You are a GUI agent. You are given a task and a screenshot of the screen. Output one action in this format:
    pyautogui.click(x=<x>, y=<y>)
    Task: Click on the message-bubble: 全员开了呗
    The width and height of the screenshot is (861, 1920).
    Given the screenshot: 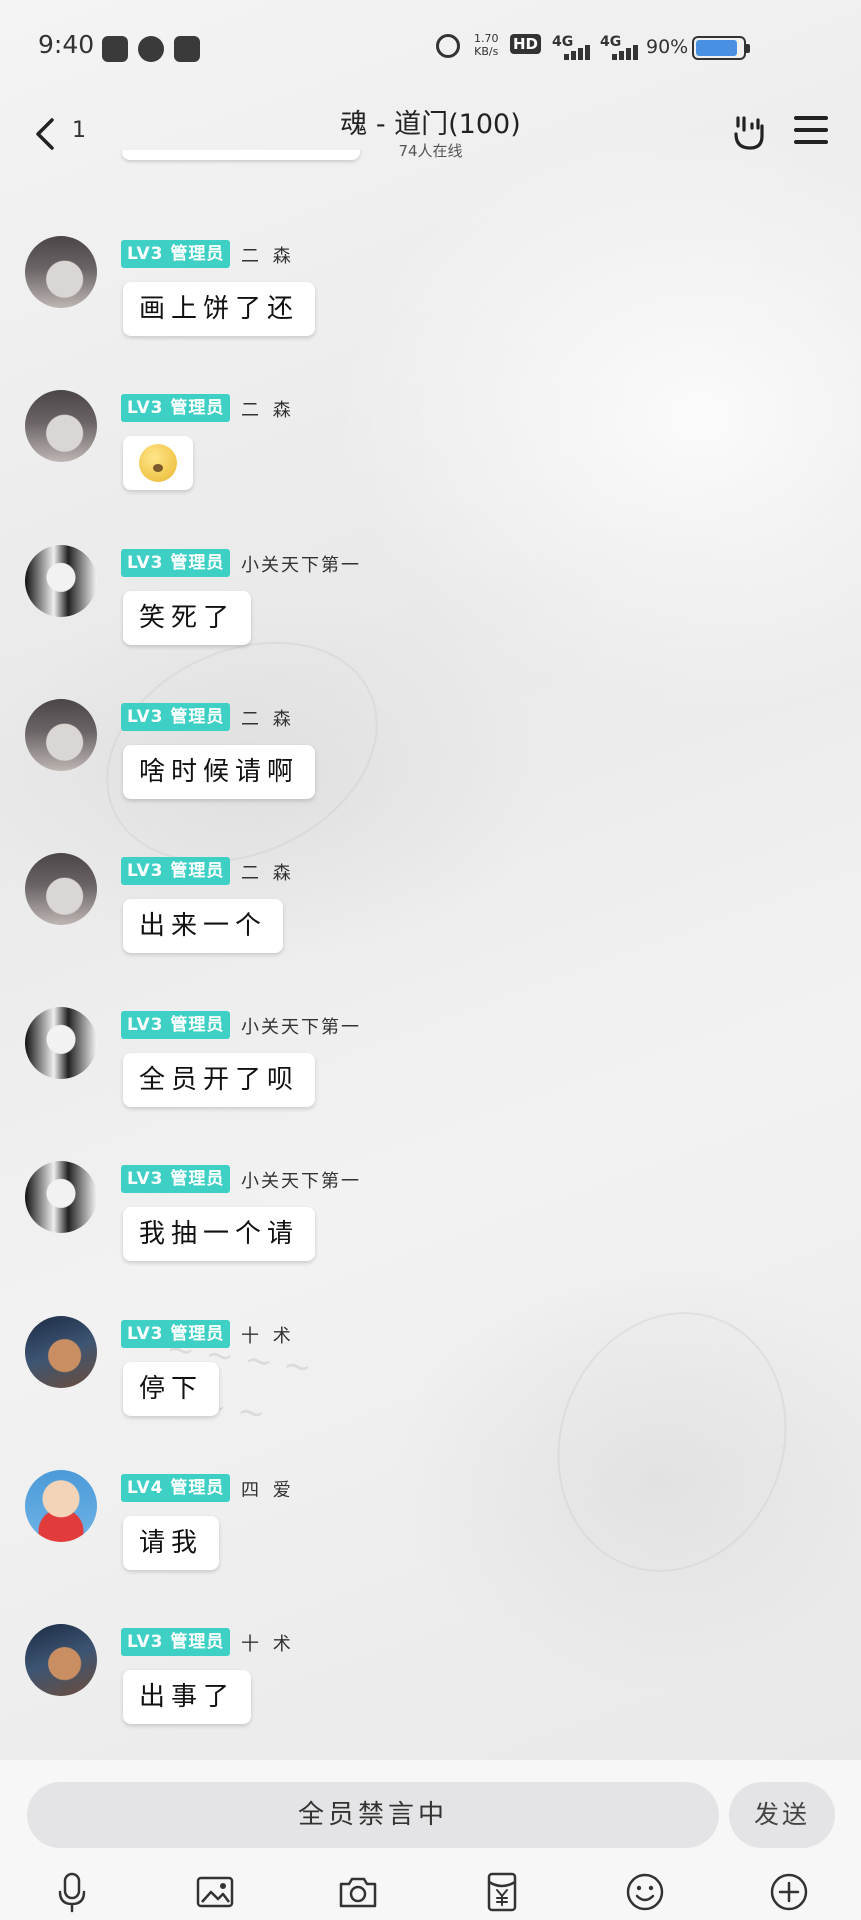 What is the action you would take?
    pyautogui.click(x=219, y=1080)
    